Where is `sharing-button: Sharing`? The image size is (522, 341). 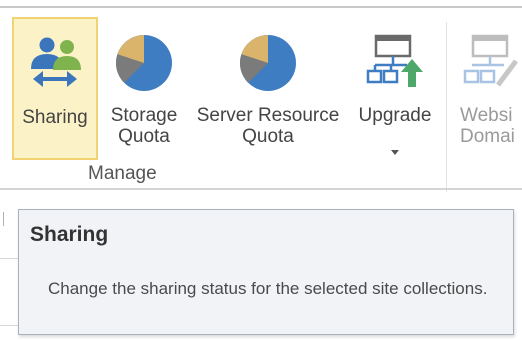 sharing-button: Sharing is located at coordinates (55, 88).